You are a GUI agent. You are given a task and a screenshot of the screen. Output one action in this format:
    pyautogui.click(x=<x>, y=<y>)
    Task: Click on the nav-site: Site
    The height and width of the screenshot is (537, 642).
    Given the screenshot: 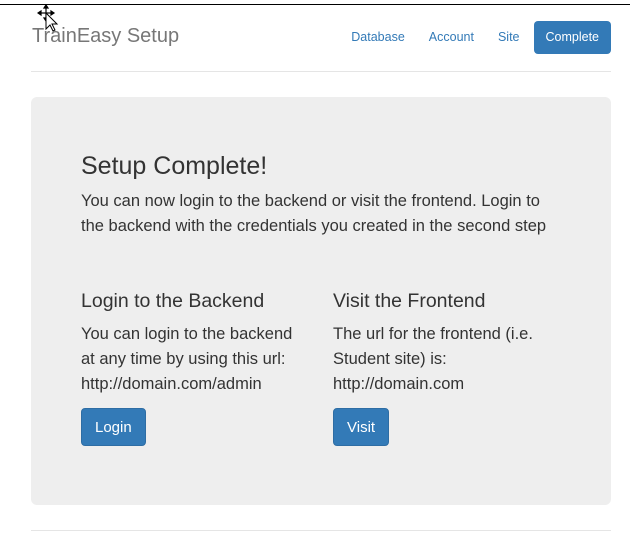 What is the action you would take?
    pyautogui.click(x=509, y=37)
    